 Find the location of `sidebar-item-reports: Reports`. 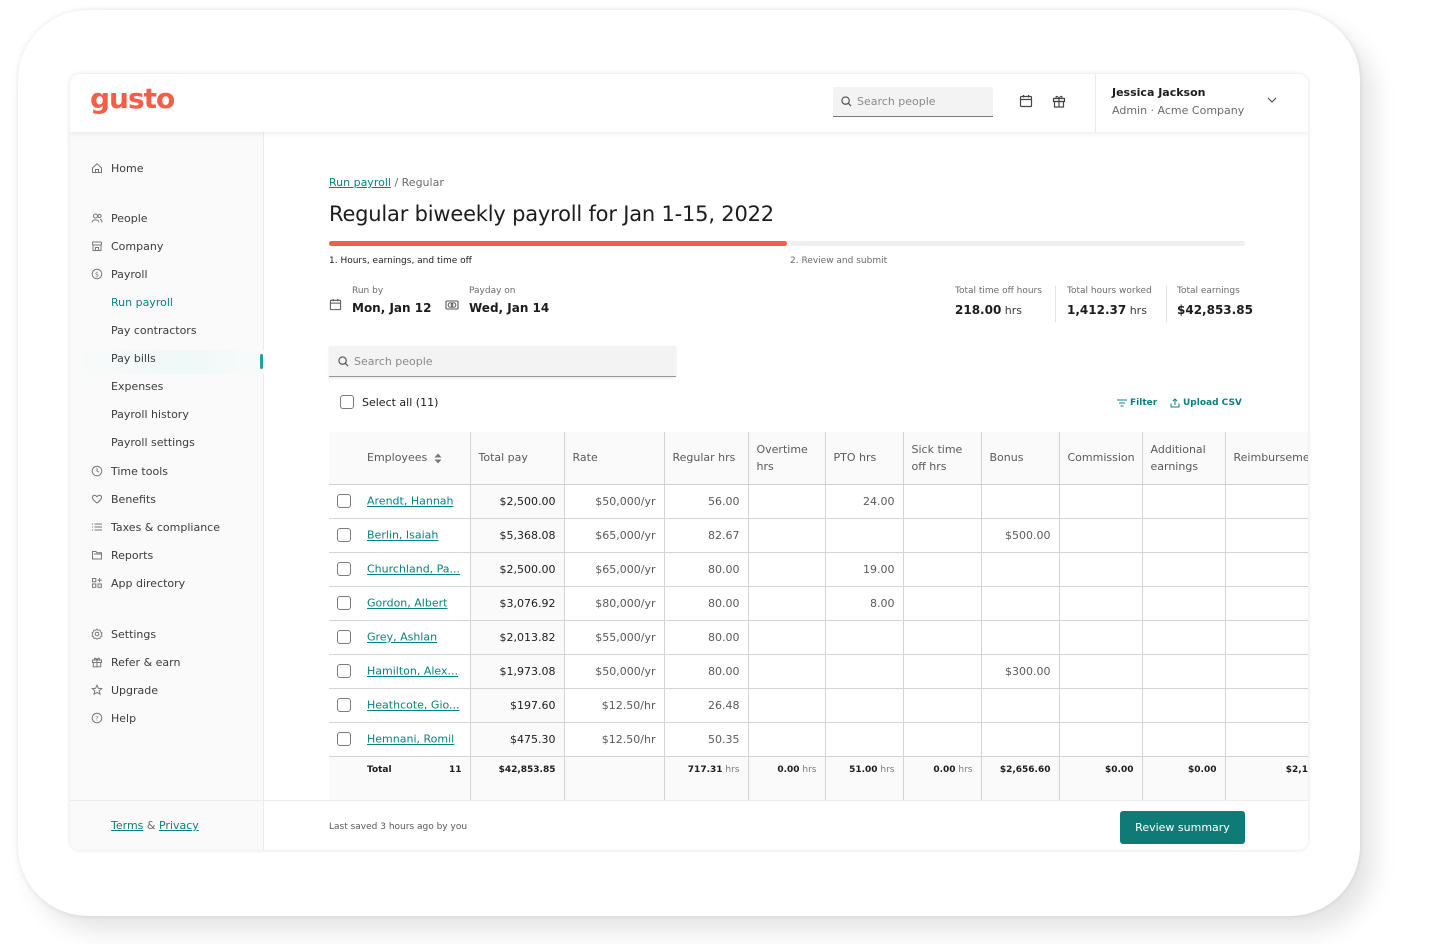

sidebar-item-reports: Reports is located at coordinates (121, 555).